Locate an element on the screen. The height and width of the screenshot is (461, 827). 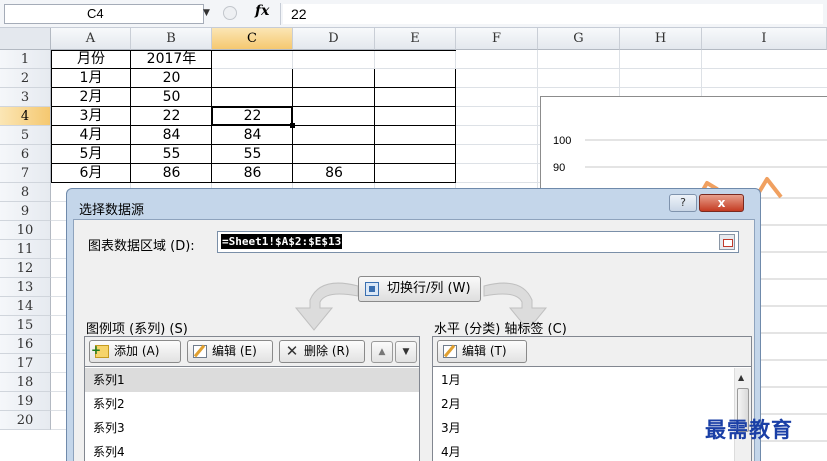
cell-a3: 2月 is located at coordinates (91, 97).